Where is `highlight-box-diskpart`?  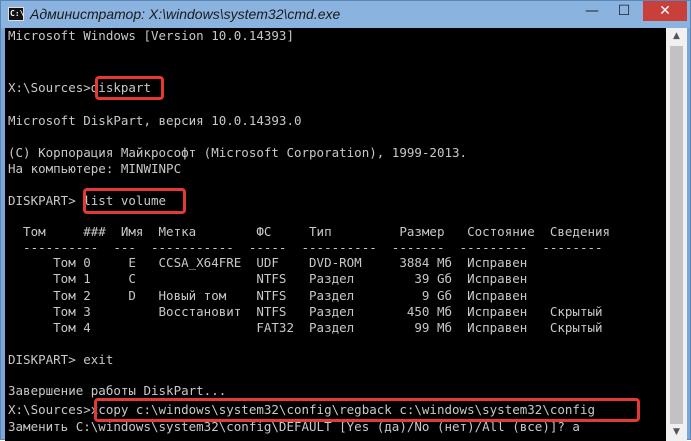
highlight-box-diskpart is located at coordinates (129, 88).